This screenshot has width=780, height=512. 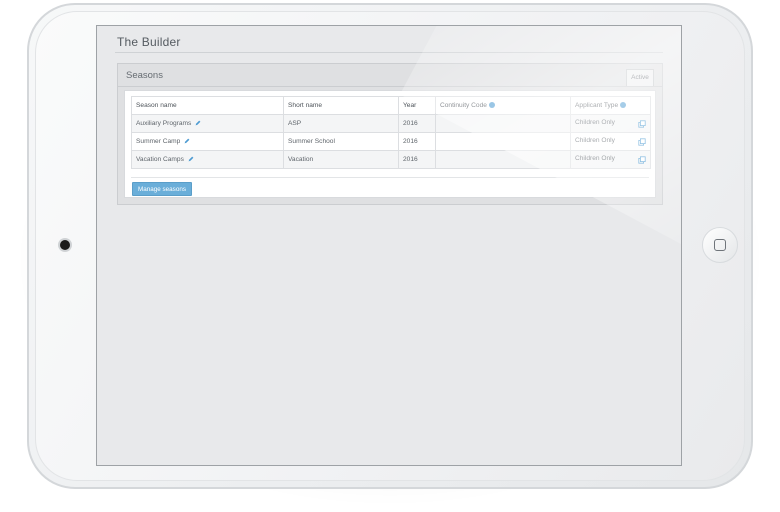 I want to click on col-short-name-label: Short name, so click(x=305, y=105).